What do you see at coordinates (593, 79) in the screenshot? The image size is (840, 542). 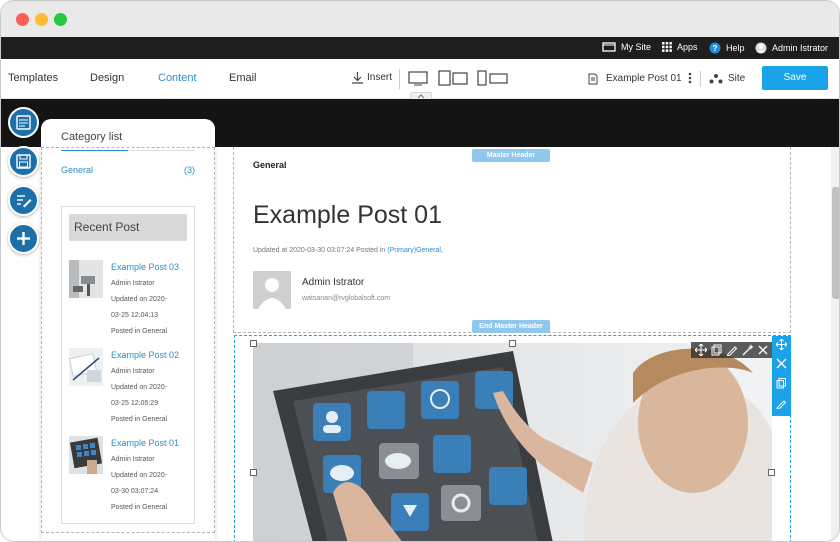 I see `page-icon` at bounding box center [593, 79].